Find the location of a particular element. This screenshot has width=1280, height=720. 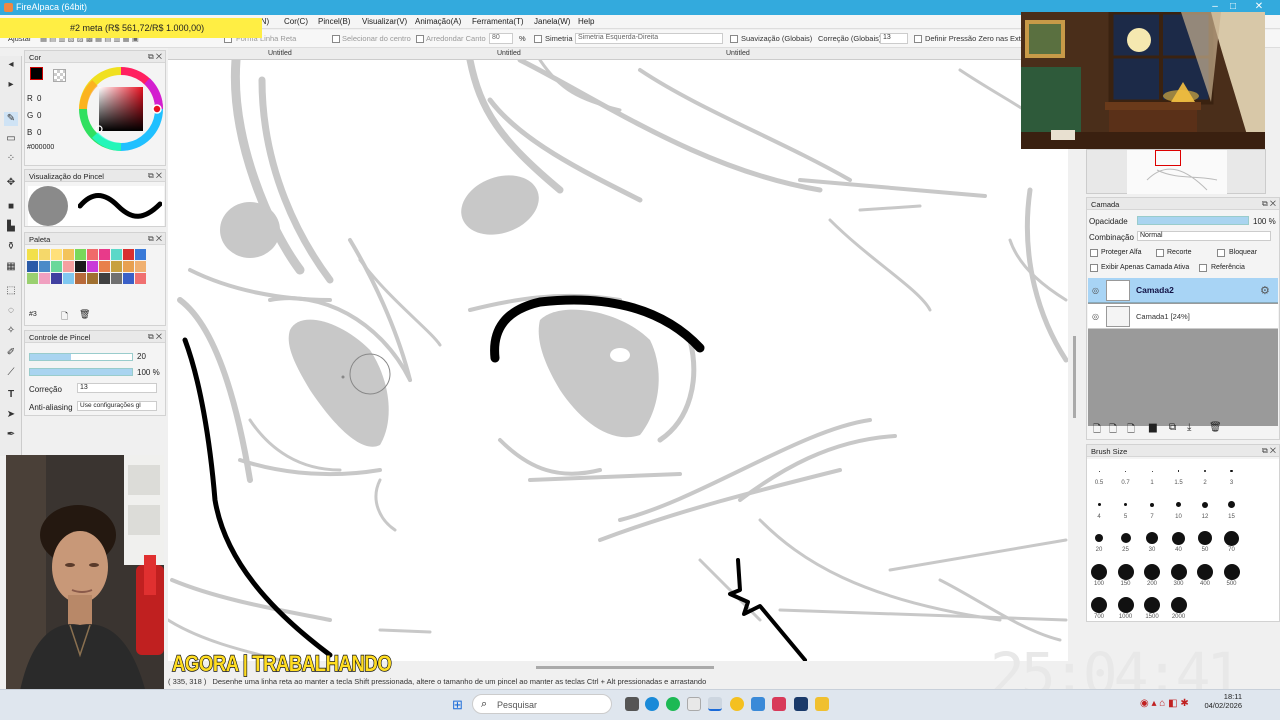

edge-icon is located at coordinates (652, 704).